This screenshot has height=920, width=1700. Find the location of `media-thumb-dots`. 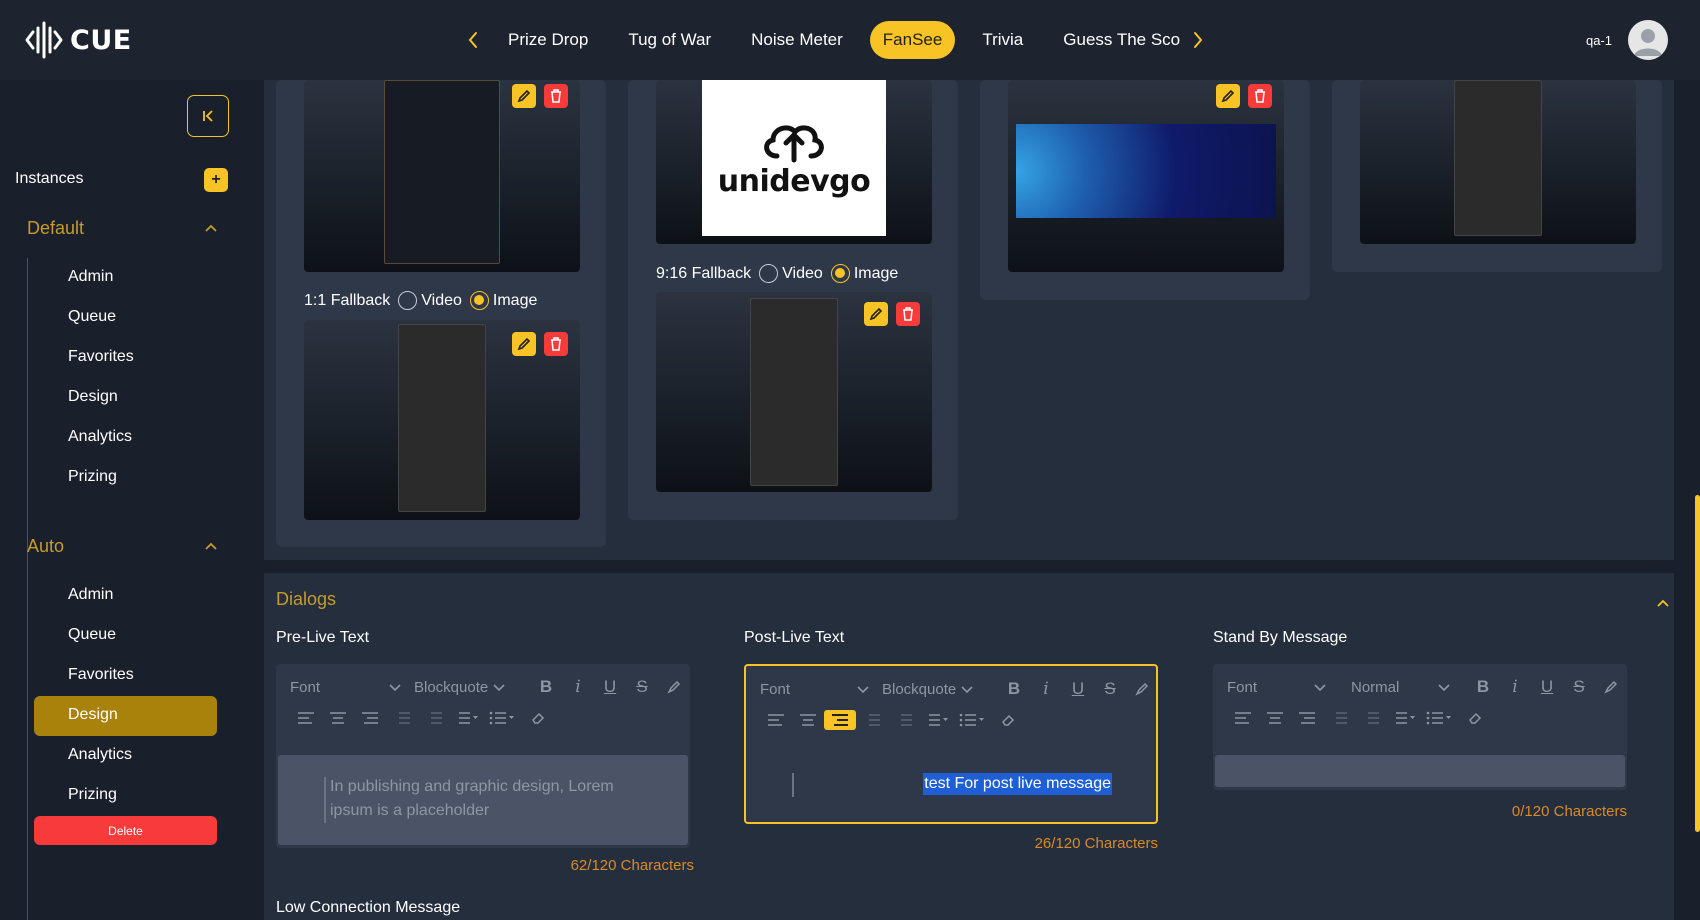

media-thumb-dots is located at coordinates (1146, 176).